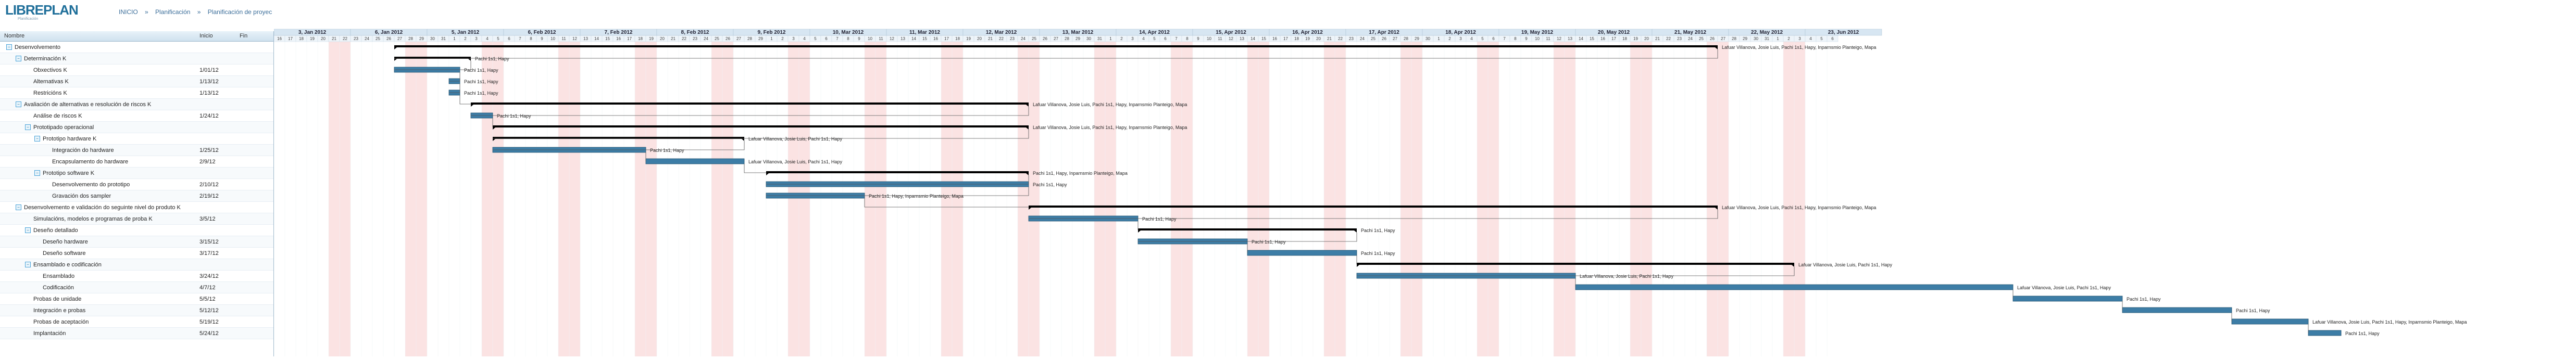 The image size is (2576, 359). Describe the element at coordinates (136, 253) in the screenshot. I see `task-row: Deseño software 3/17/12` at that location.